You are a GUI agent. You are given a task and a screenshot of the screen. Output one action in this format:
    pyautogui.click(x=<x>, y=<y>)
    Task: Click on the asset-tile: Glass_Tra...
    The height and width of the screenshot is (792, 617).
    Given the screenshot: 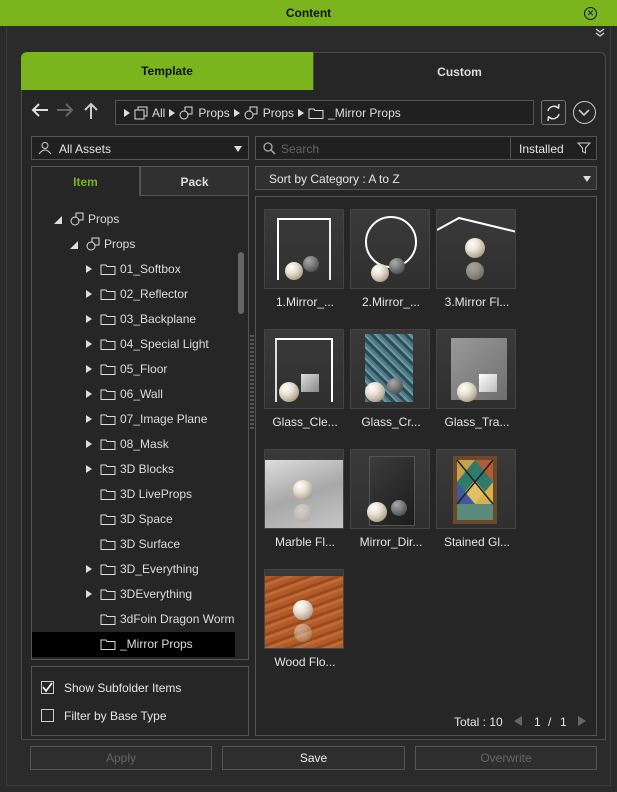 What is the action you would take?
    pyautogui.click(x=477, y=384)
    